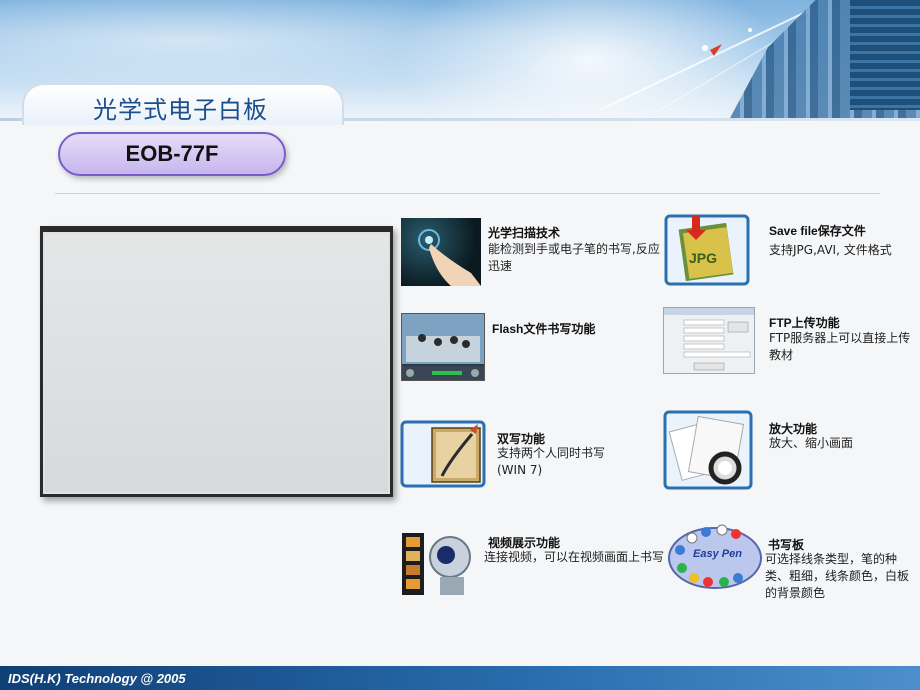 Image resolution: width=920 pixels, height=690 pixels. What do you see at coordinates (551, 461) in the screenshot?
I see `feature-desc: 支持两个人同时书写 (WIN 7)` at bounding box center [551, 461].